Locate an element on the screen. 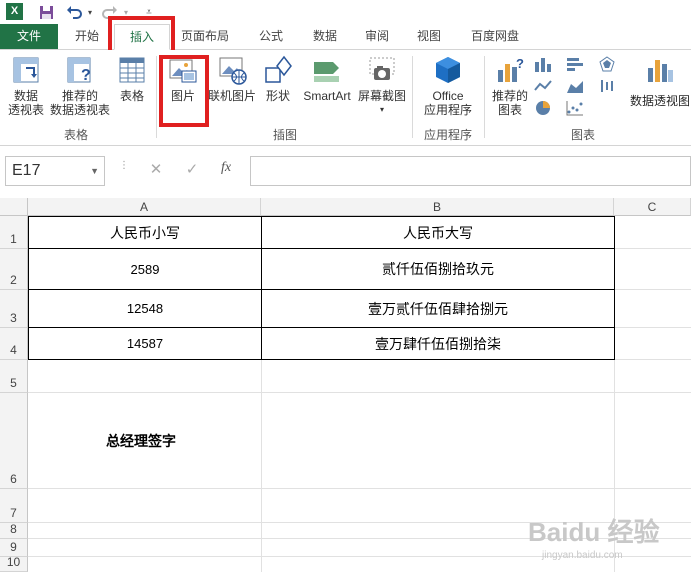 This screenshot has height=572, width=691. column-header-b: B is located at coordinates (437, 207).